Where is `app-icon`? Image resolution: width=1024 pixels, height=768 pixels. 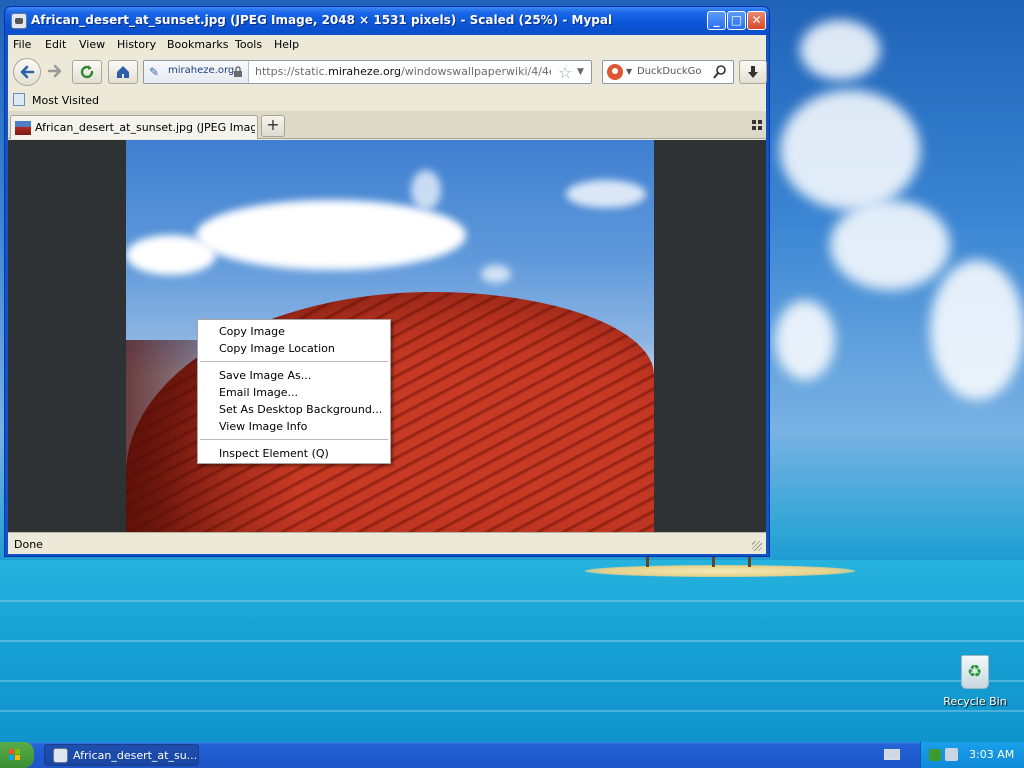 app-icon is located at coordinates (19, 21).